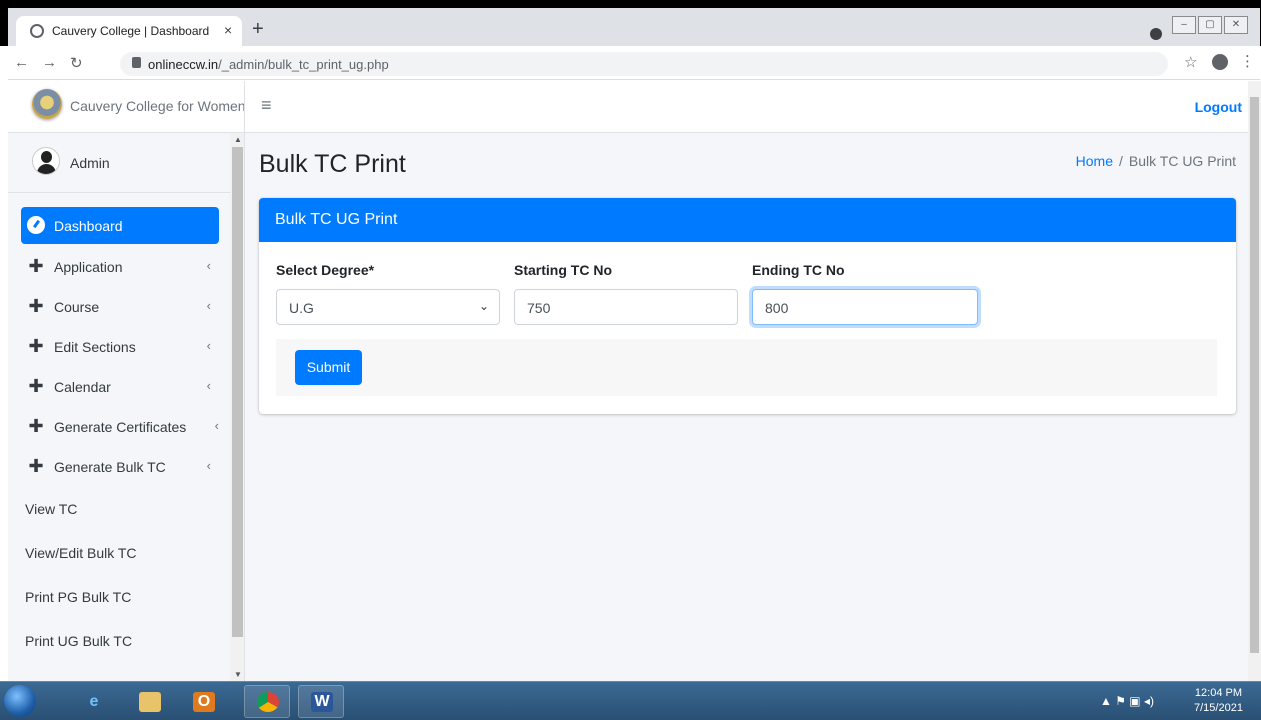 The width and height of the screenshot is (1261, 720). Describe the element at coordinates (120, 509) in the screenshot. I see `sidebar-item-view-tc: View TC` at that location.